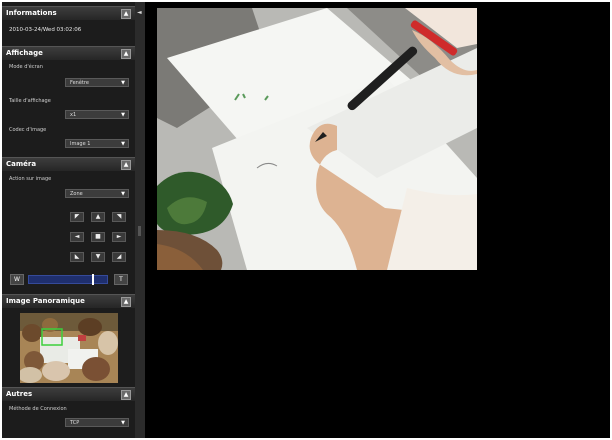 The width and height of the screenshot is (612, 440). Describe the element at coordinates (98, 257) in the screenshot. I see `ptz-down-button: ▼` at that location.